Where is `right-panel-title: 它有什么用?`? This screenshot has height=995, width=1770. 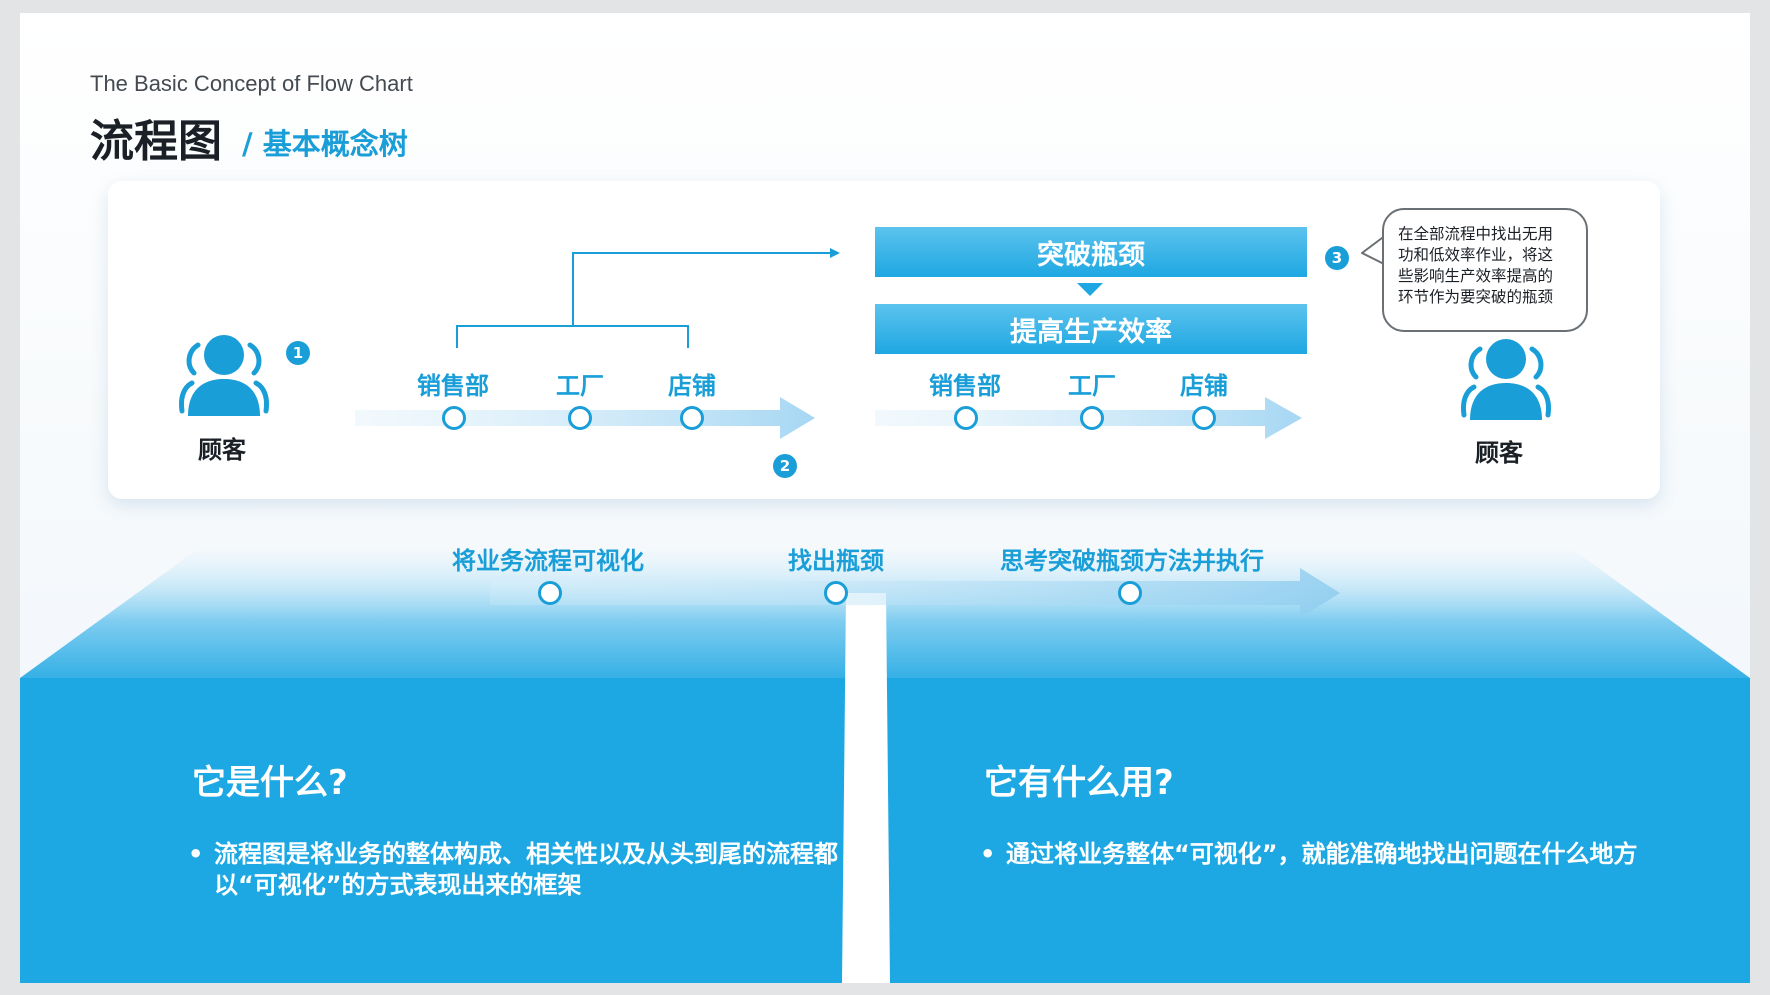
right-panel-title: 它有什么用? is located at coordinates (1079, 783).